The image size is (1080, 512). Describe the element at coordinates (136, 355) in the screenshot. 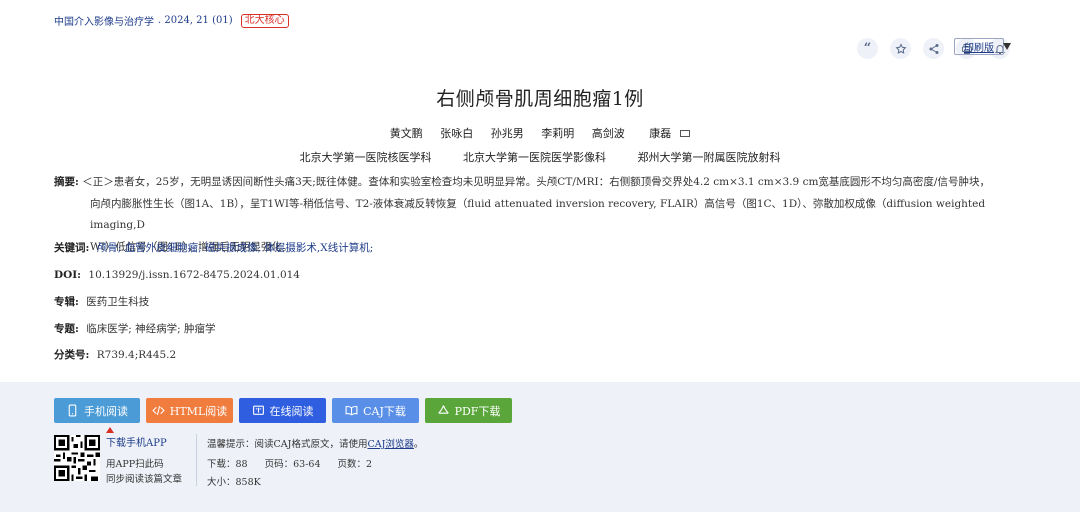

I see `classification-value: R739.4;R445.2` at that location.